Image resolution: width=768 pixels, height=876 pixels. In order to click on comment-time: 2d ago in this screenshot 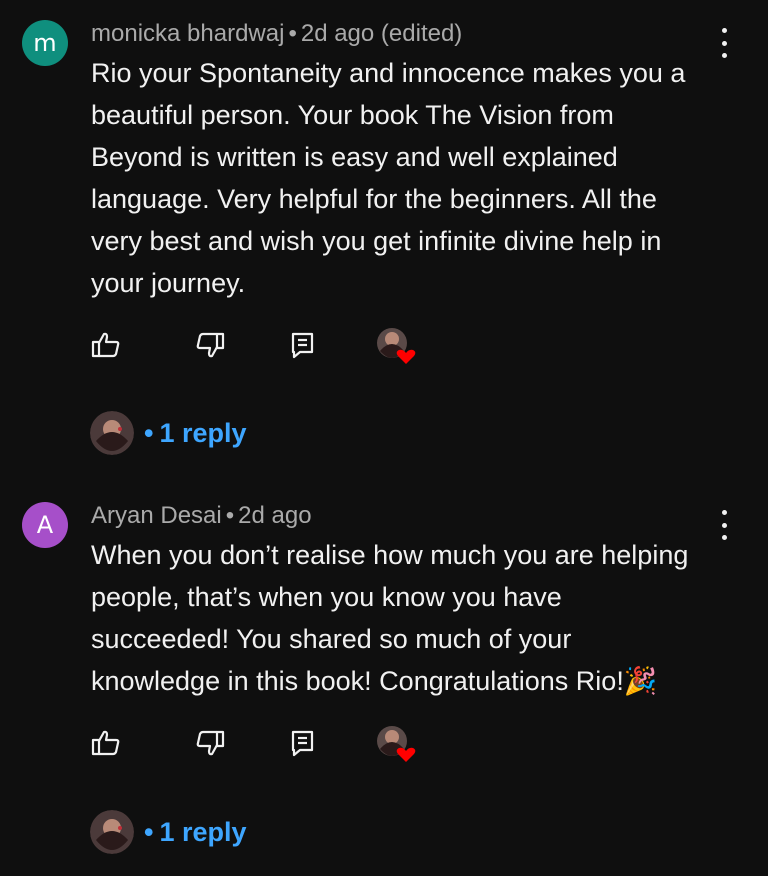, I will do `click(275, 515)`.